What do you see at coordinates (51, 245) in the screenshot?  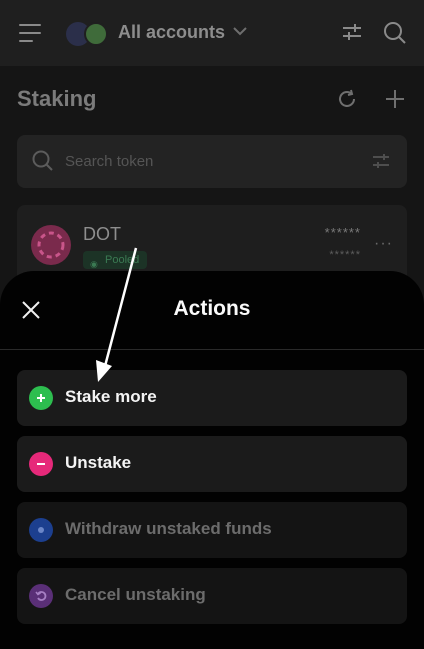 I see `polkadot-logo-icon` at bounding box center [51, 245].